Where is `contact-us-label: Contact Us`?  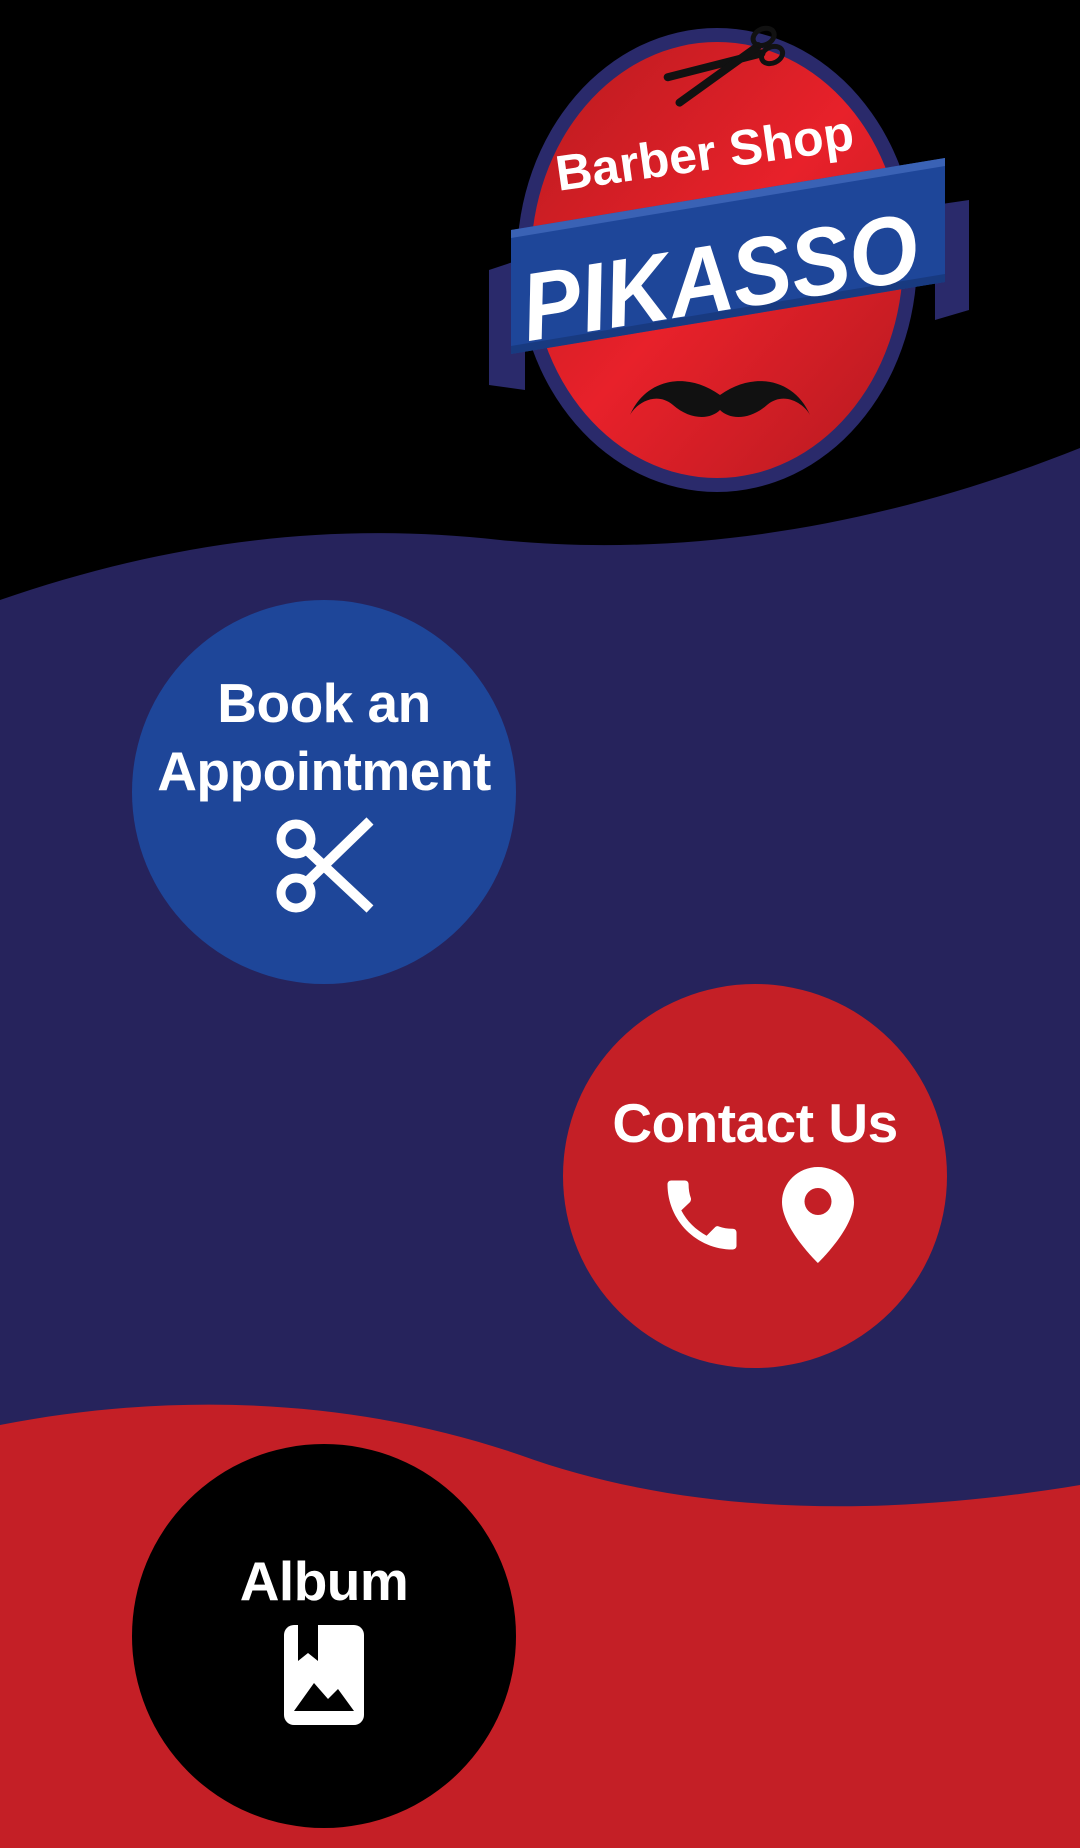 contact-us-label: Contact Us is located at coordinates (755, 1123).